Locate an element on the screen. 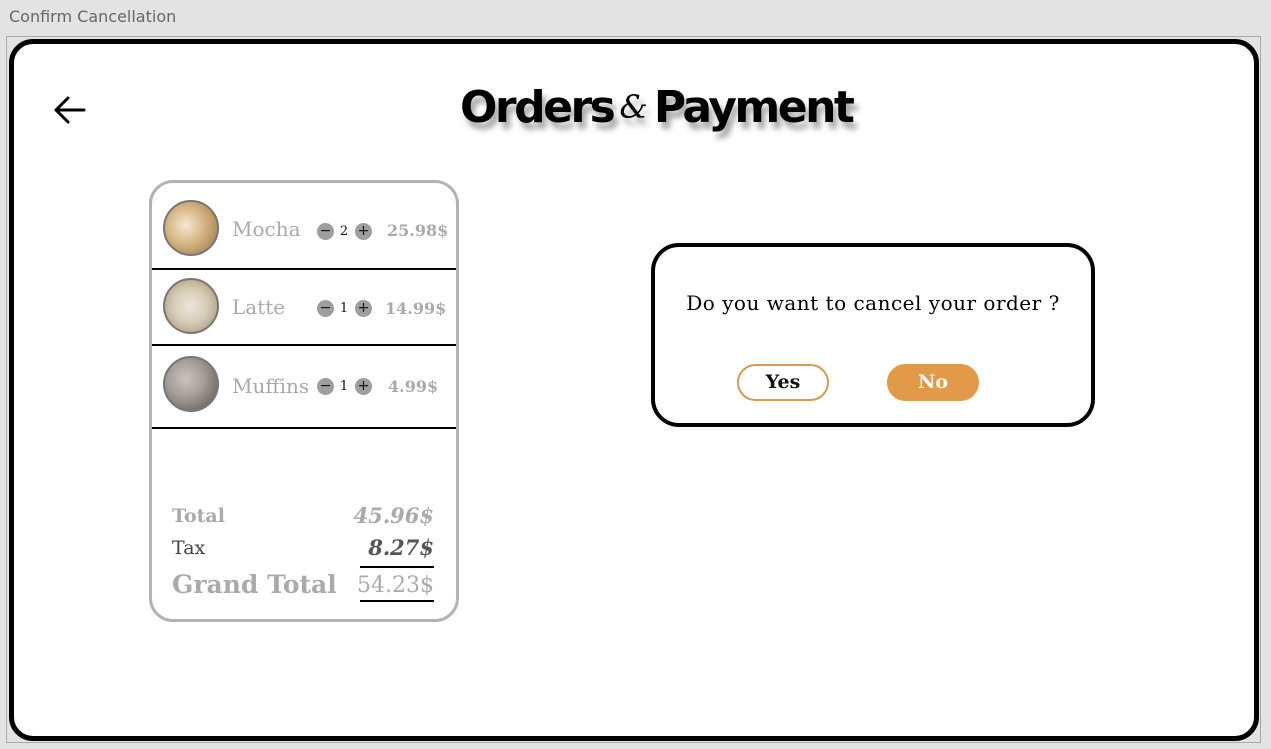  title-orders: Orders is located at coordinates (538, 107).